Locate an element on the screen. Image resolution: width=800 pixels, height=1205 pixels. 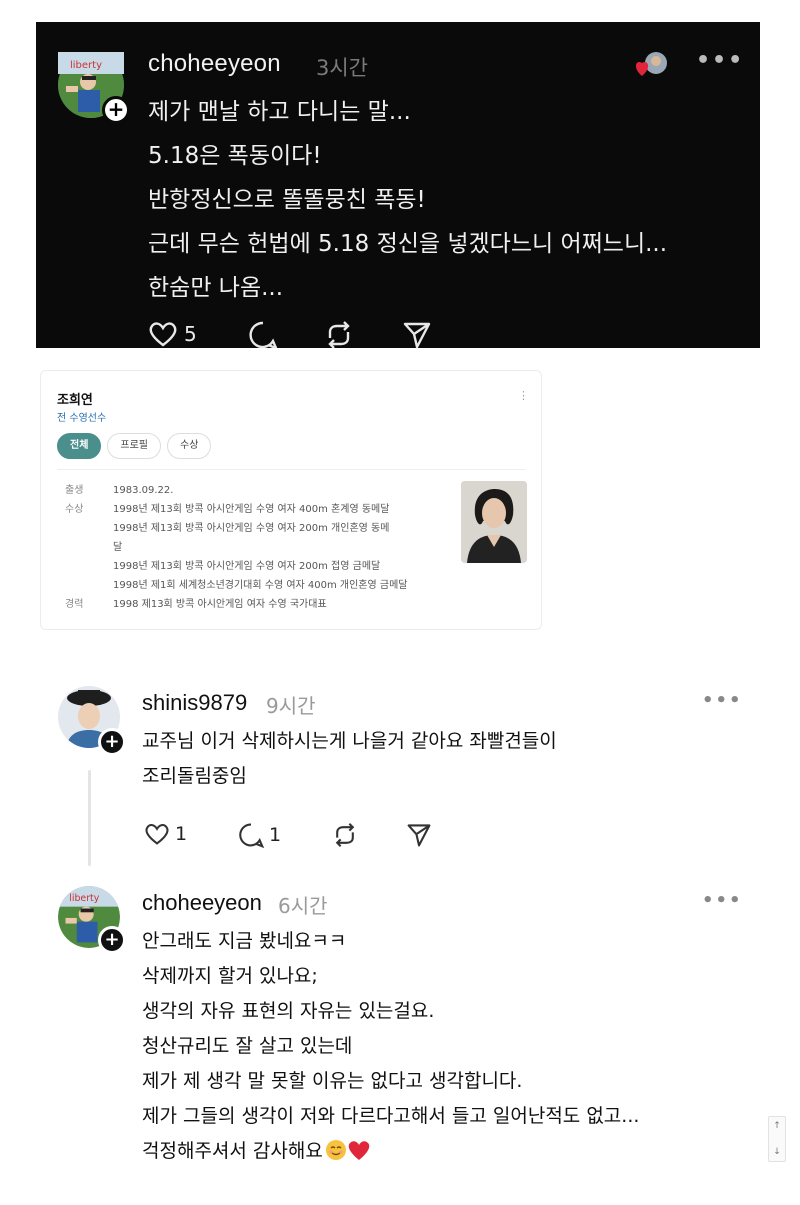
comment-time: 9시간 is located at coordinates (291, 706).